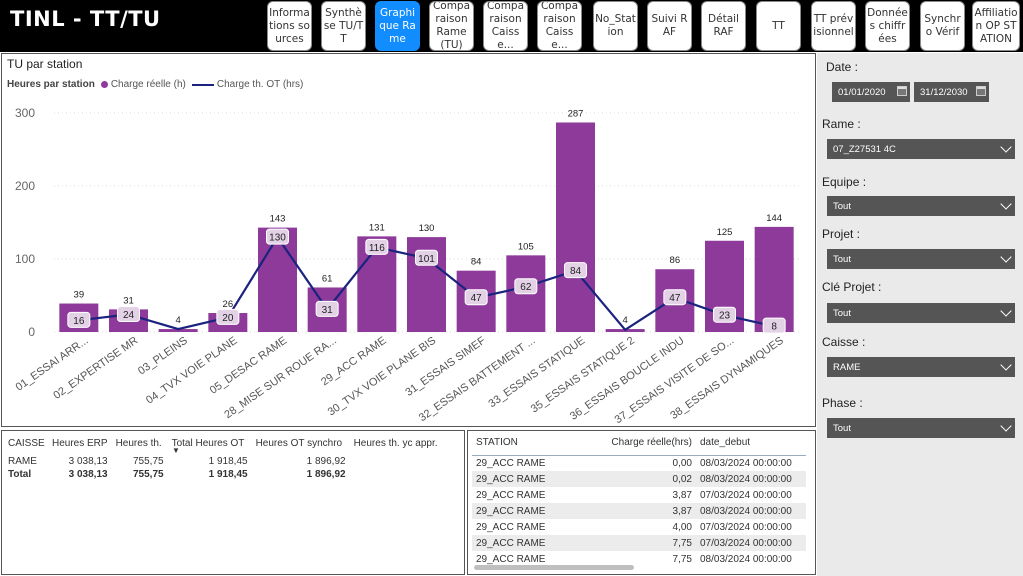 This screenshot has width=1023, height=576. I want to click on tab-label: No_Station, so click(615, 25).